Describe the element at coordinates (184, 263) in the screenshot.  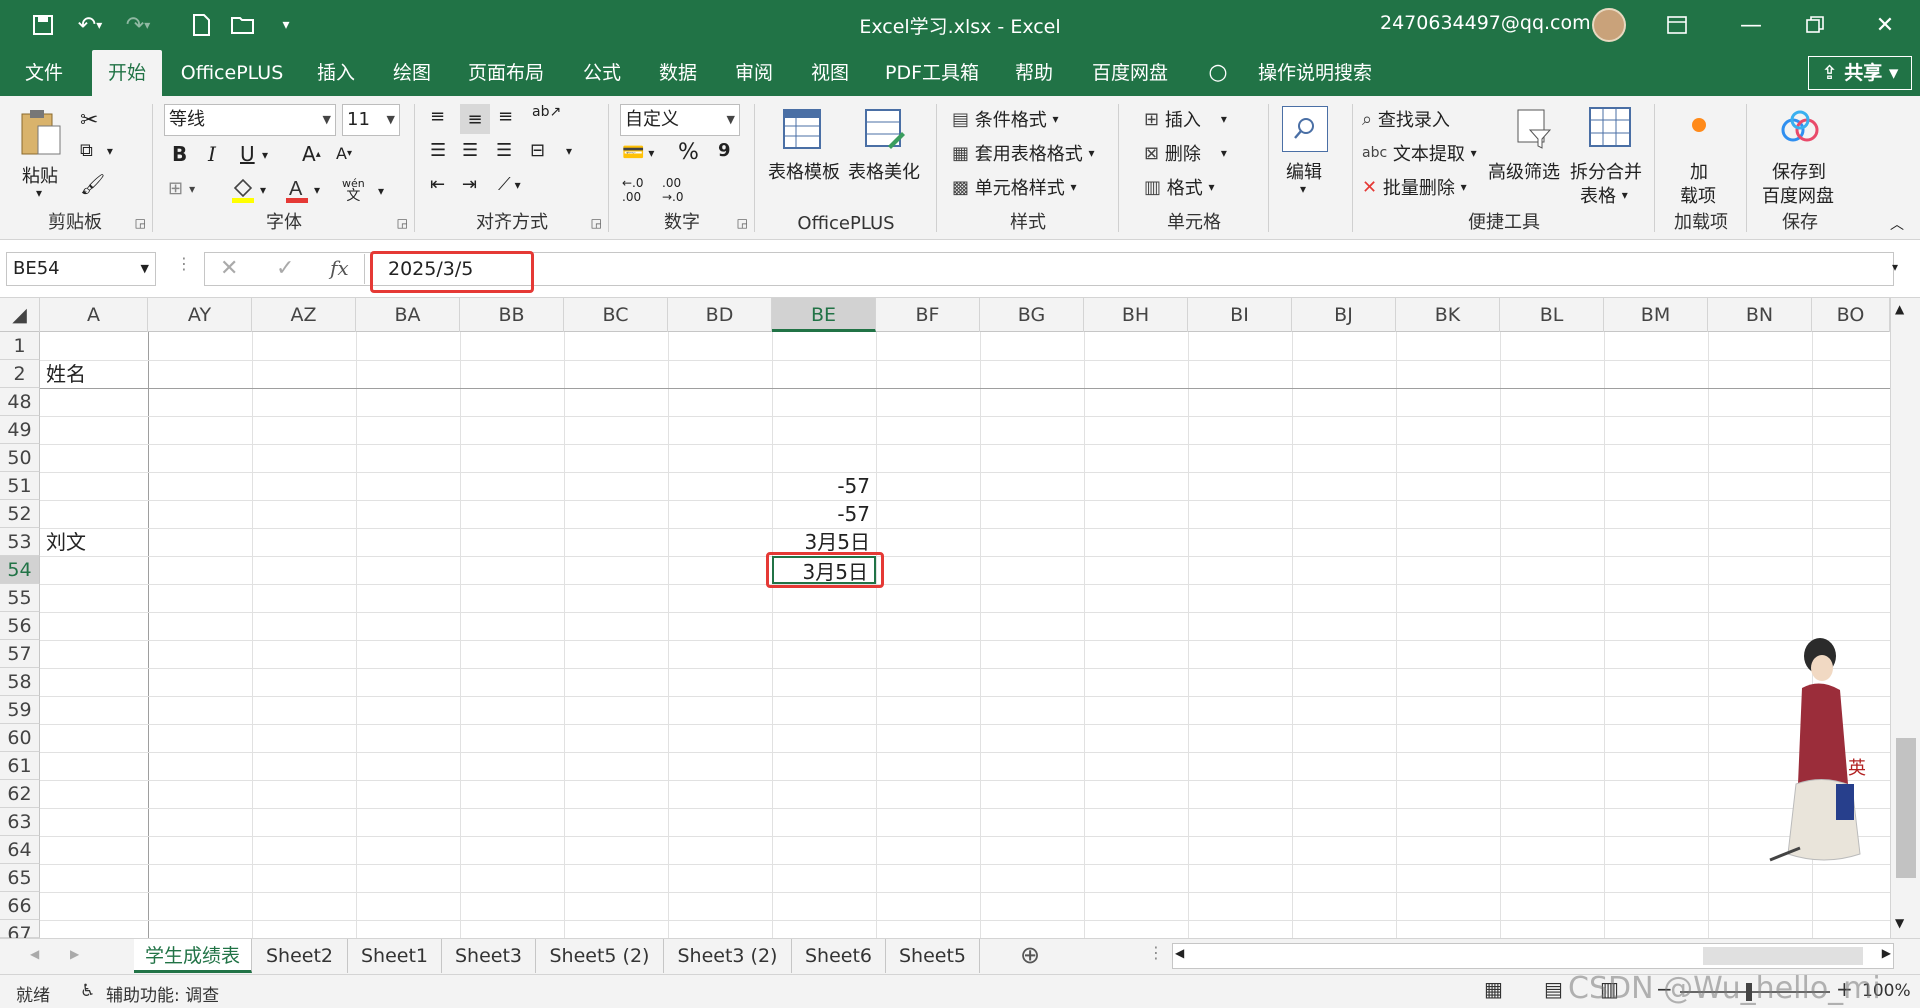
I see `more-options-icon: ⋮` at that location.